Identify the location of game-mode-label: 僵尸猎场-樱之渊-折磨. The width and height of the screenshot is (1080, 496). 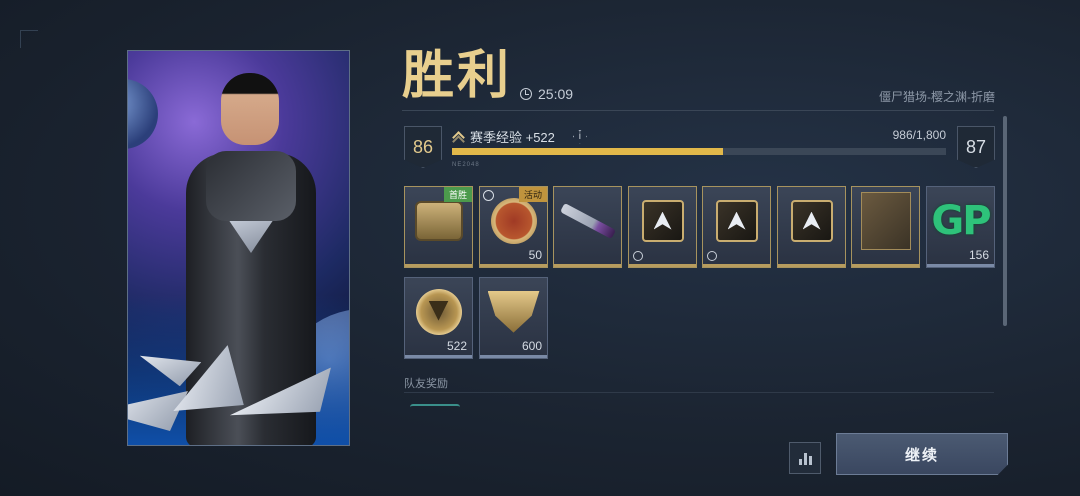
(937, 97).